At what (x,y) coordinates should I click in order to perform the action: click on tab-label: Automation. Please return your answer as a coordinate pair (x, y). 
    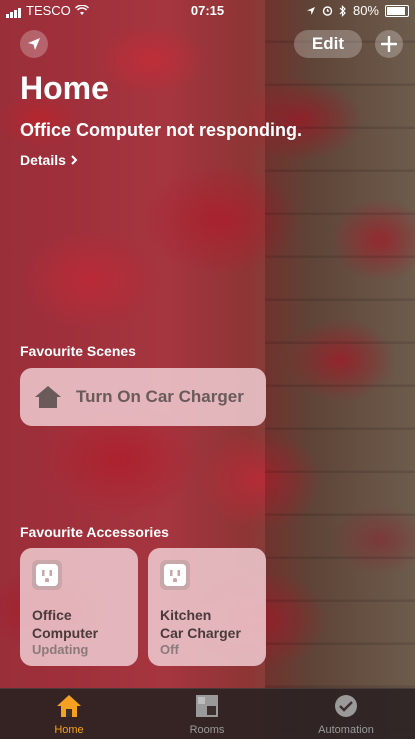
    Looking at the image, I should click on (346, 730).